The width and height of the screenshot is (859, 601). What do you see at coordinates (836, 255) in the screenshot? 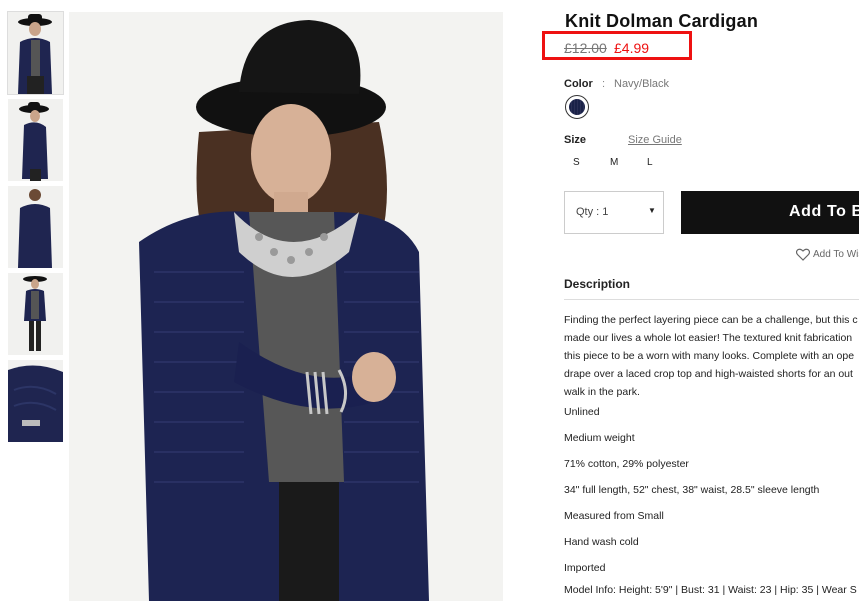
I see `wishlist-label: Add To Wishlist` at bounding box center [836, 255].